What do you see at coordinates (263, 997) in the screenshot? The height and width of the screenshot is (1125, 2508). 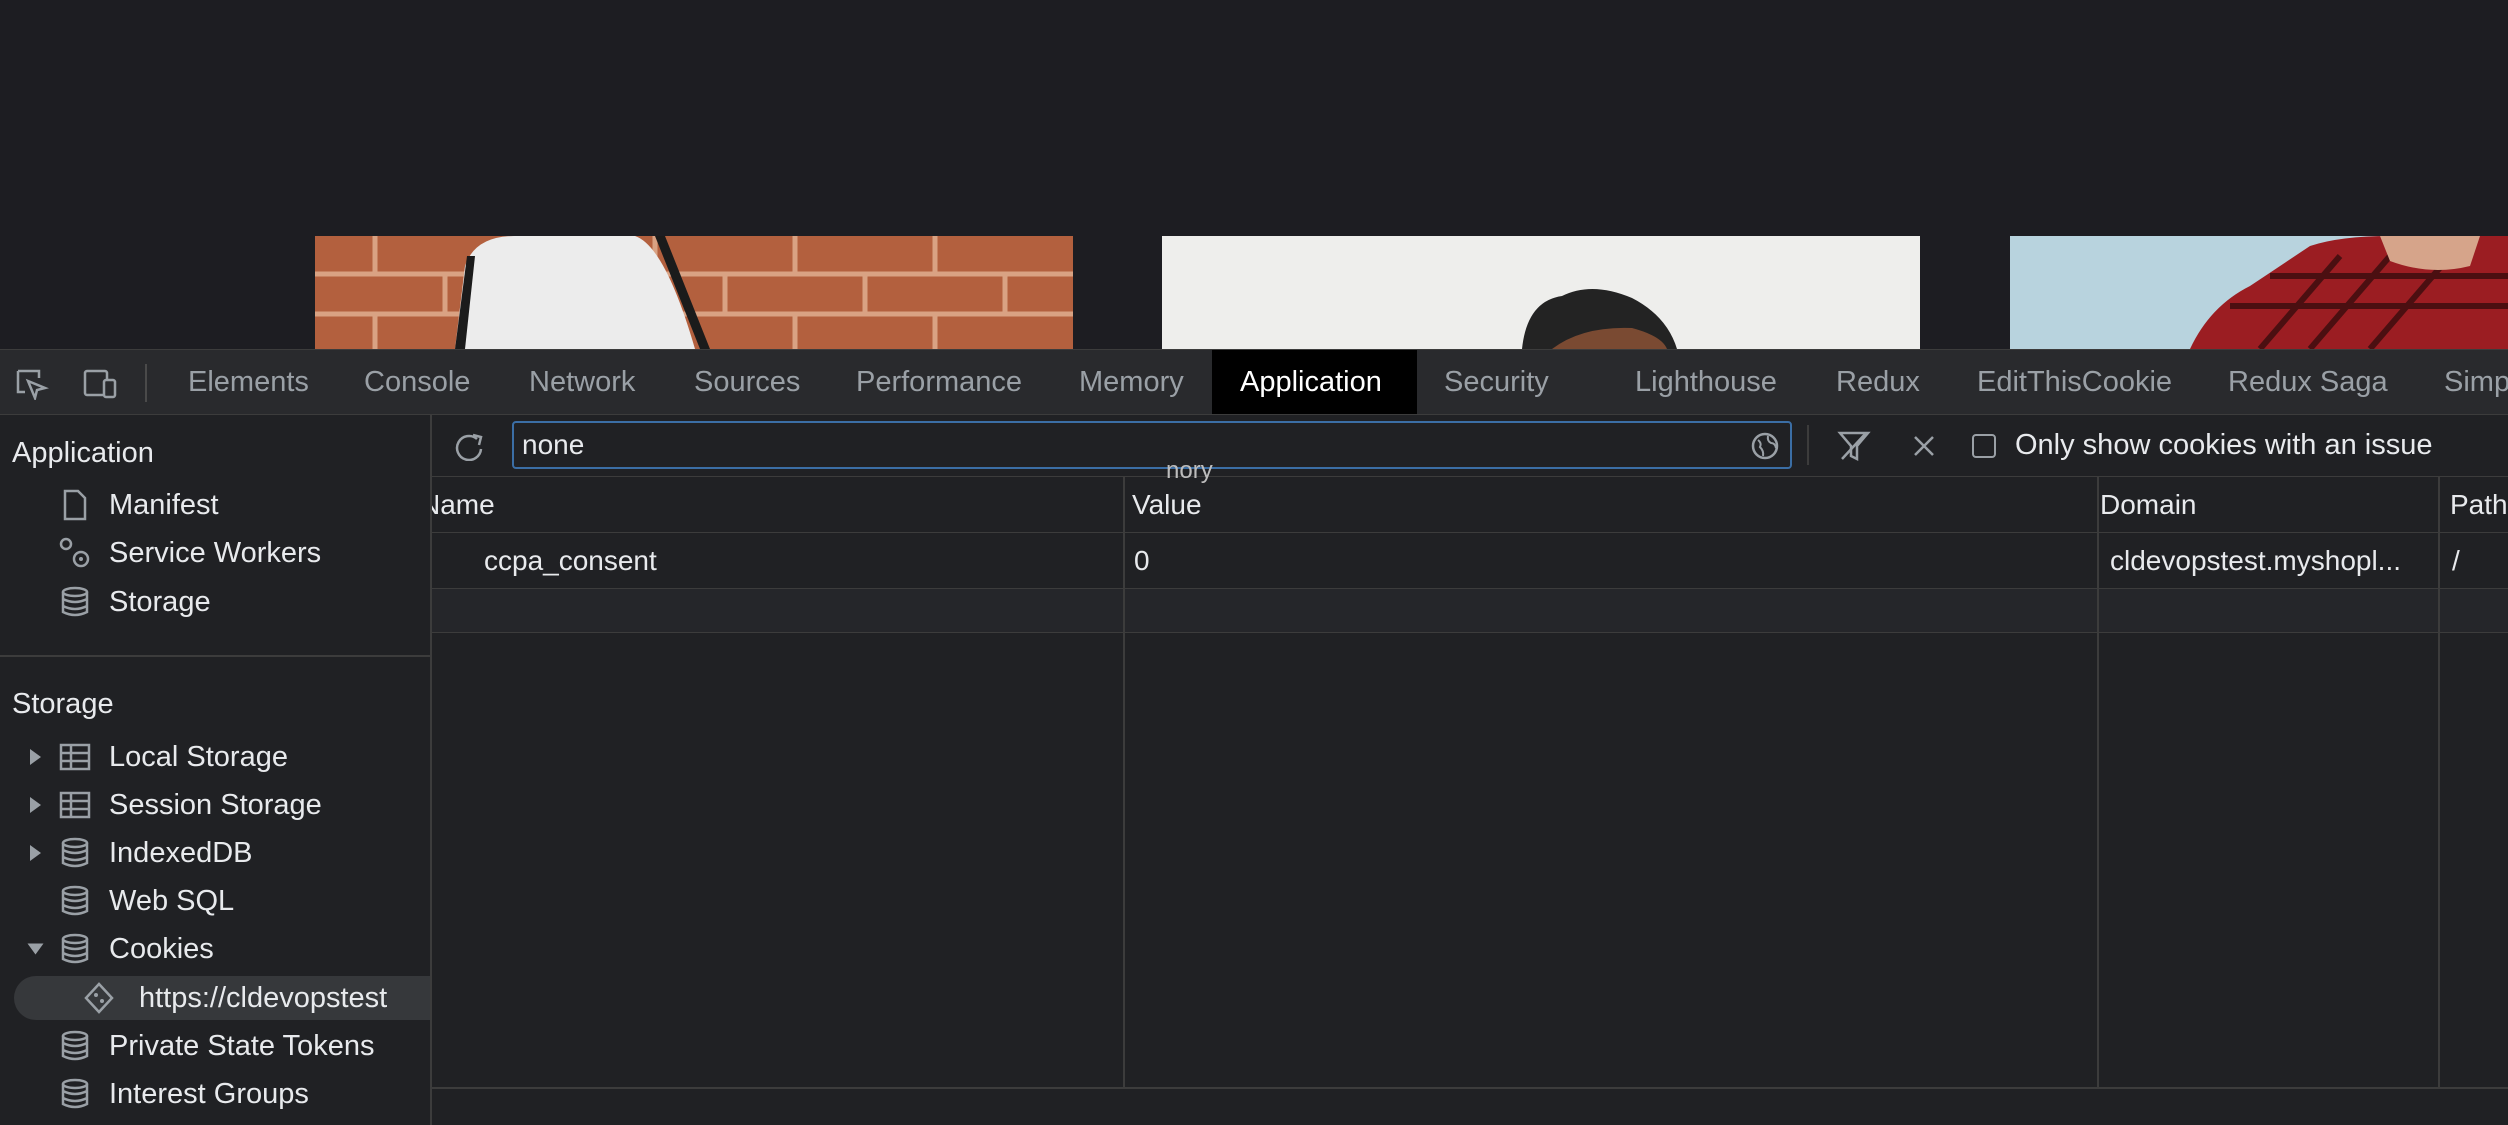 I see `sidebar-item-label: https://cldevopstest` at bounding box center [263, 997].